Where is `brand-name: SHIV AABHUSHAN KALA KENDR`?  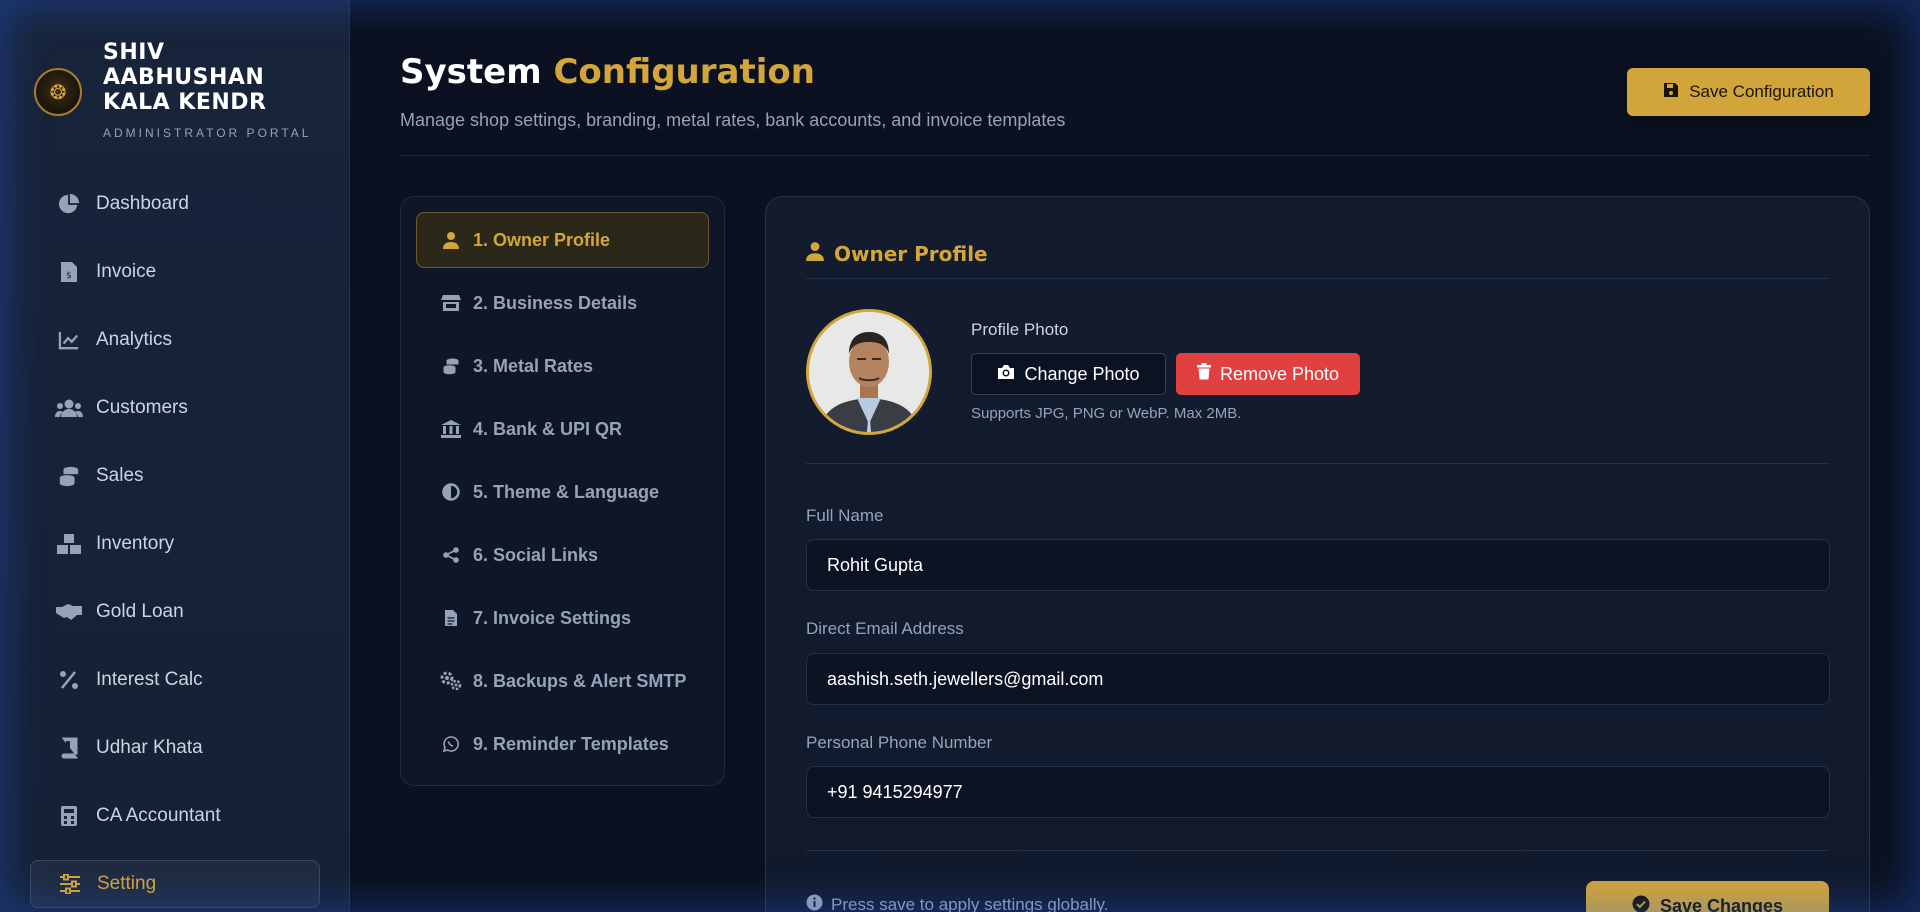 brand-name: SHIV AABHUSHAN KALA KENDR is located at coordinates (185, 77).